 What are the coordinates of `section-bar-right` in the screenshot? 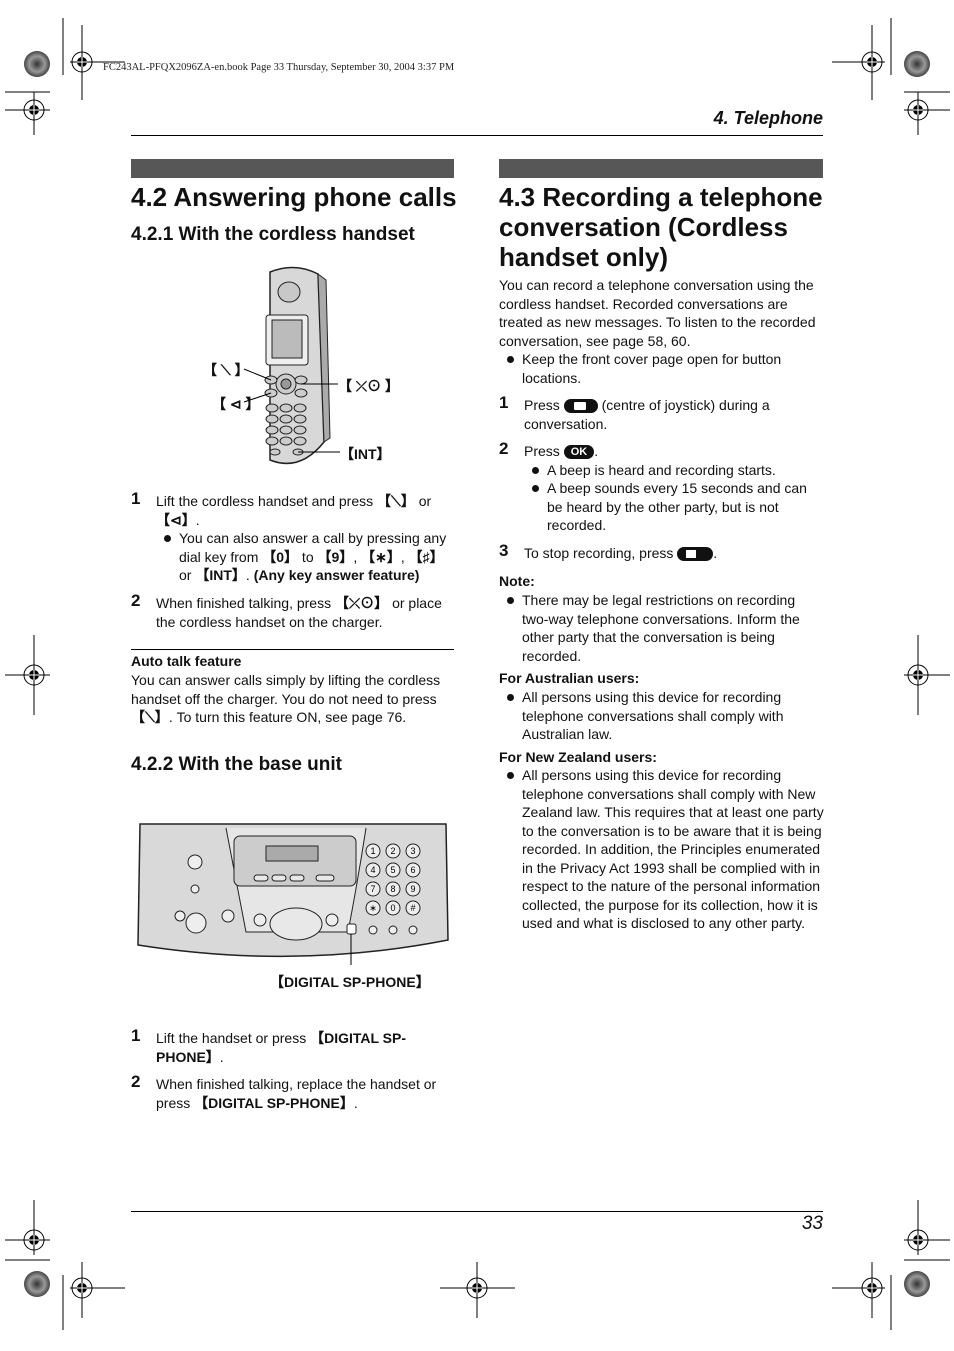 It's located at (661, 168).